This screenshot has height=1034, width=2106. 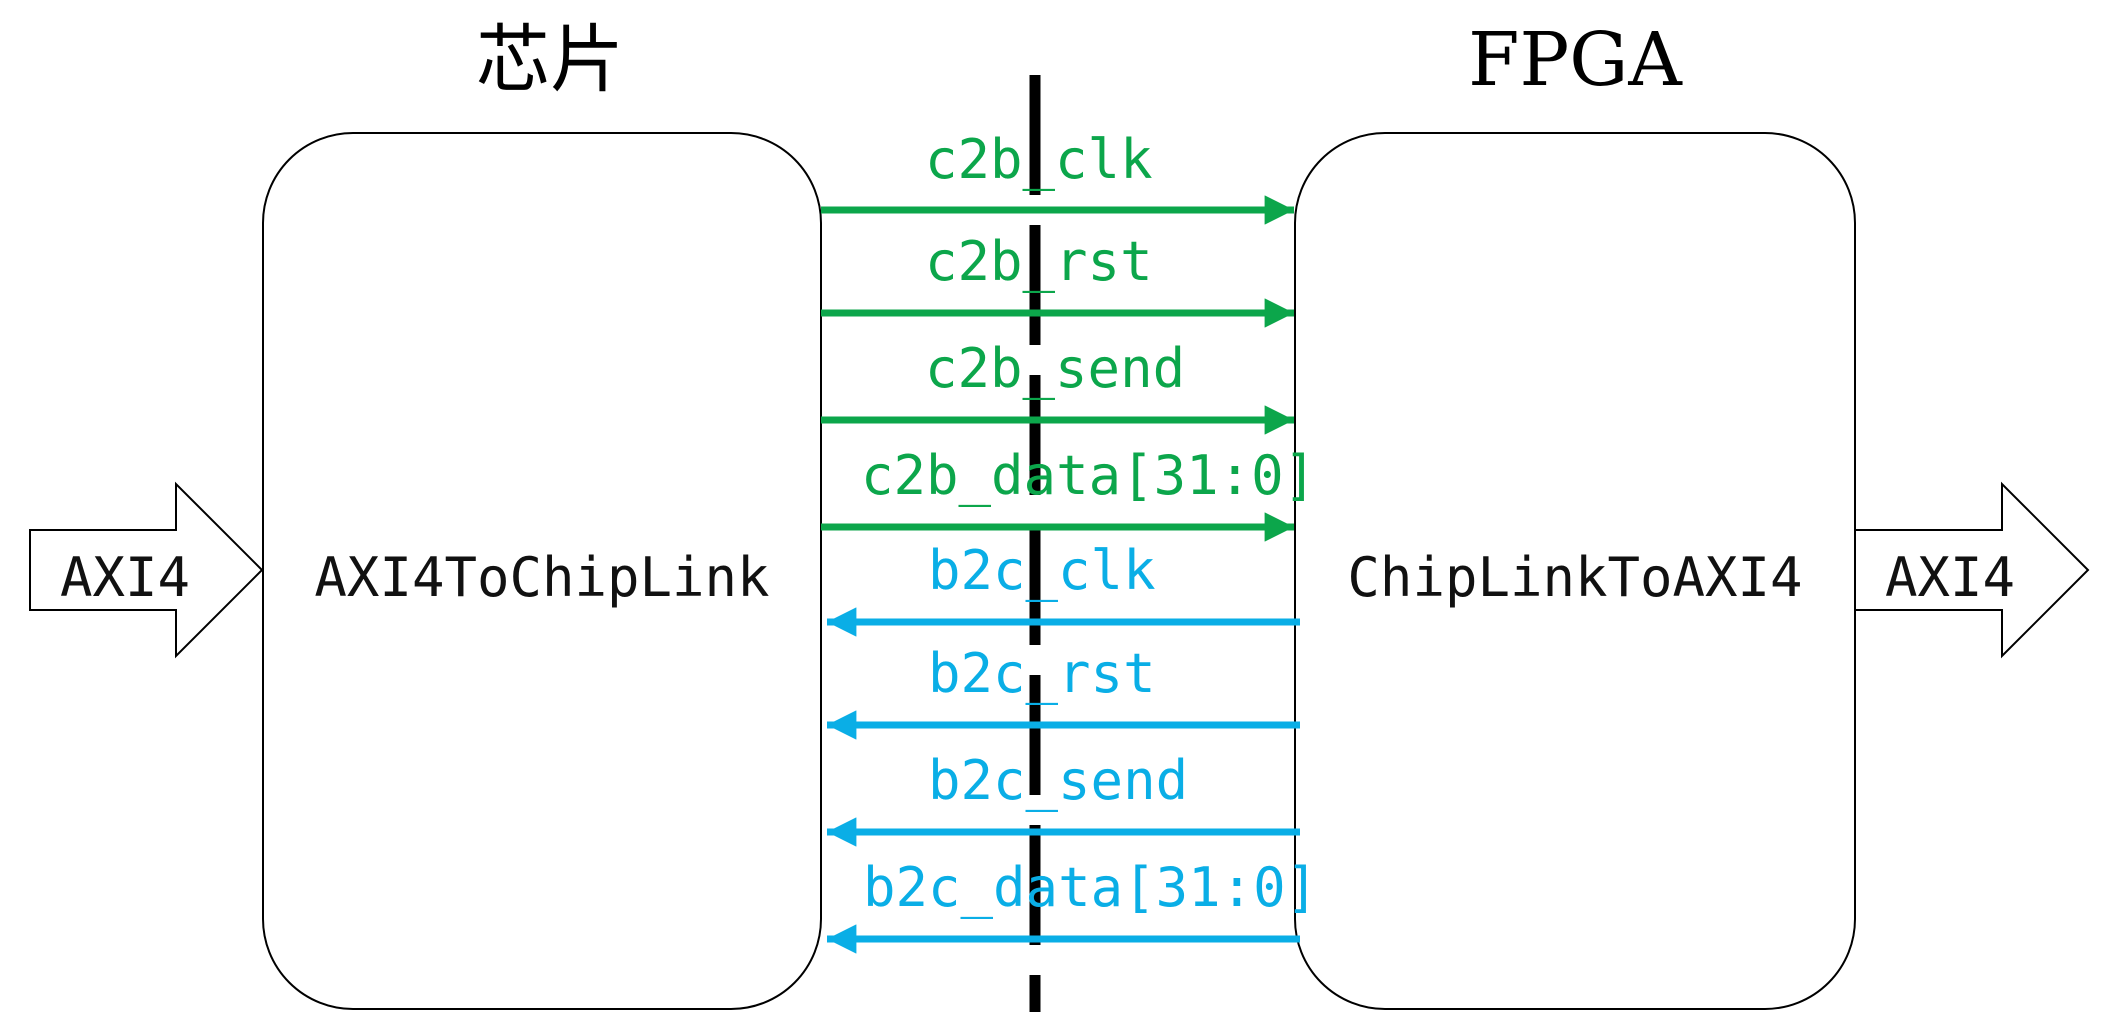 What do you see at coordinates (1042, 673) in the screenshot?
I see `signal-b2c-rst-label: b2c_rst` at bounding box center [1042, 673].